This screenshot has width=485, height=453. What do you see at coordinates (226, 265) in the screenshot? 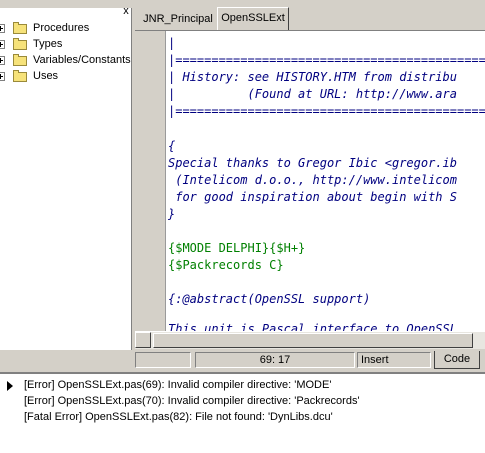
I see `code-line: {$Packrecords C}` at bounding box center [226, 265].